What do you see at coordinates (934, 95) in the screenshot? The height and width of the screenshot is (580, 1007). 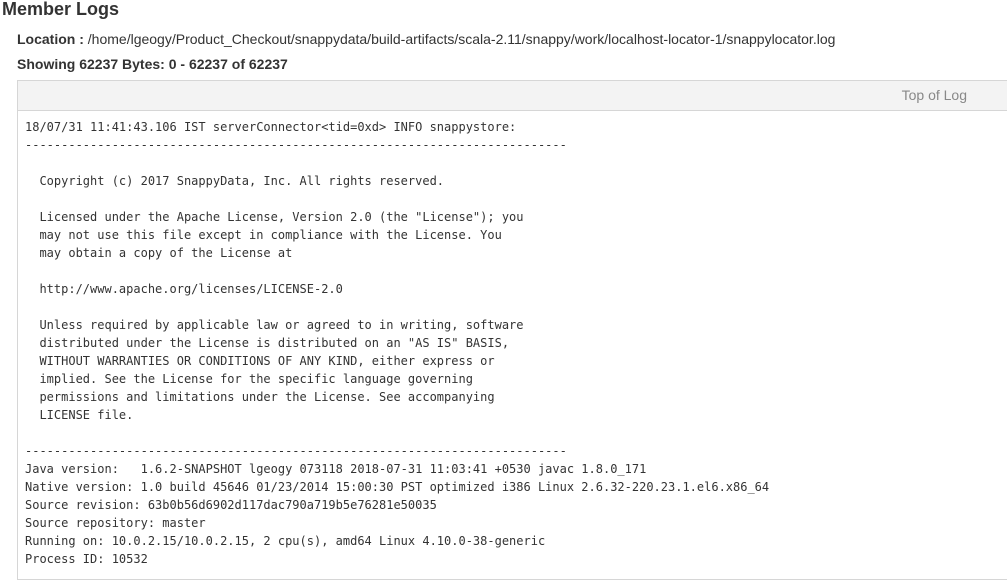 I see `top-of-log-link: Top of Log` at bounding box center [934, 95].